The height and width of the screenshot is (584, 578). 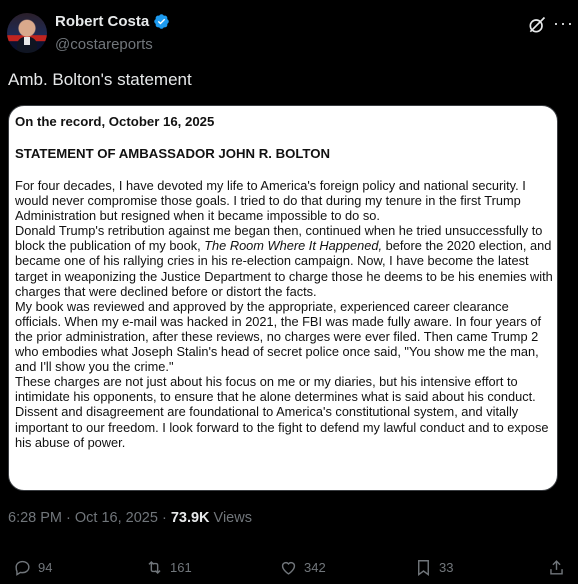 I want to click on view-count: 73.9K, so click(x=190, y=518).